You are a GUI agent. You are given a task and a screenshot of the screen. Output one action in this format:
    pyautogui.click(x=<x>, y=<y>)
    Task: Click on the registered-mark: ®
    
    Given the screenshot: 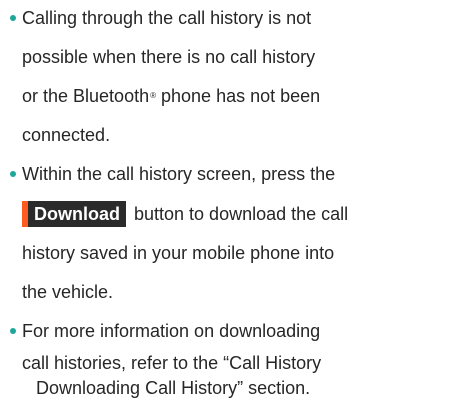 What is the action you would take?
    pyautogui.click(x=153, y=95)
    